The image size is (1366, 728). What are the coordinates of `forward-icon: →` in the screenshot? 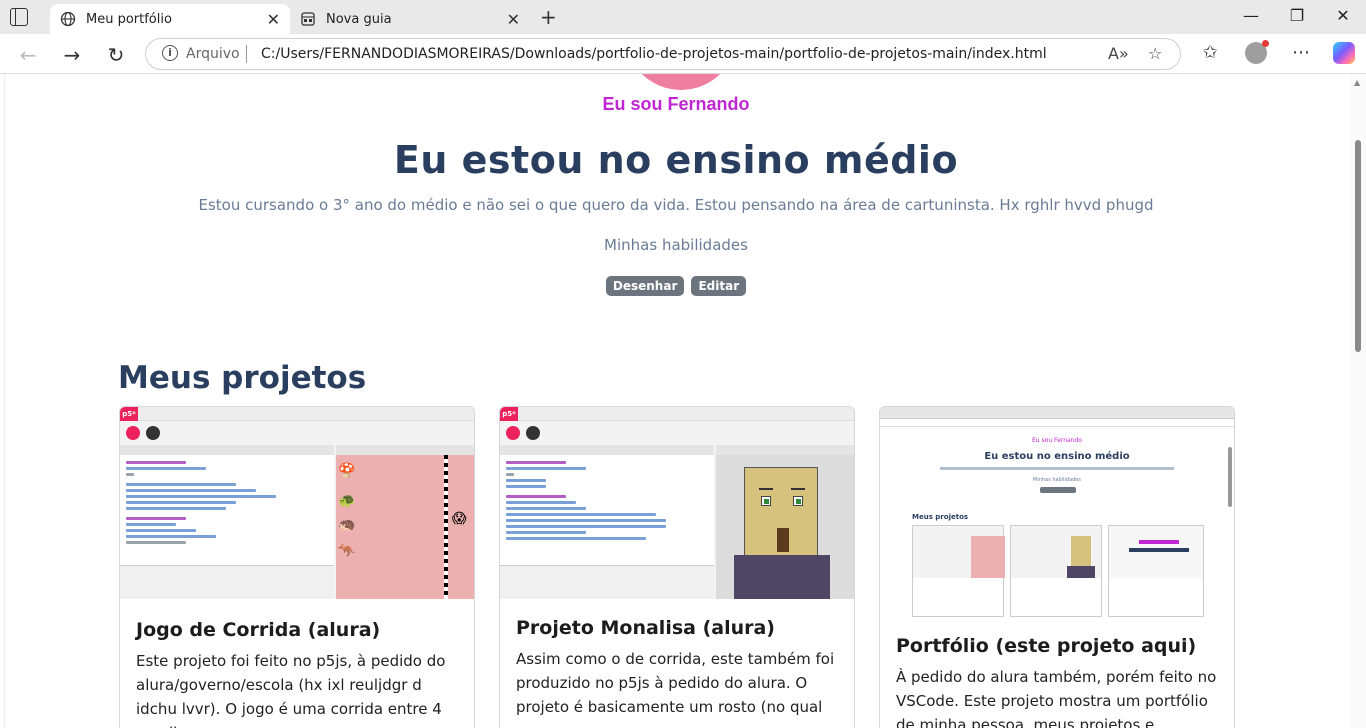 It's located at (72, 55).